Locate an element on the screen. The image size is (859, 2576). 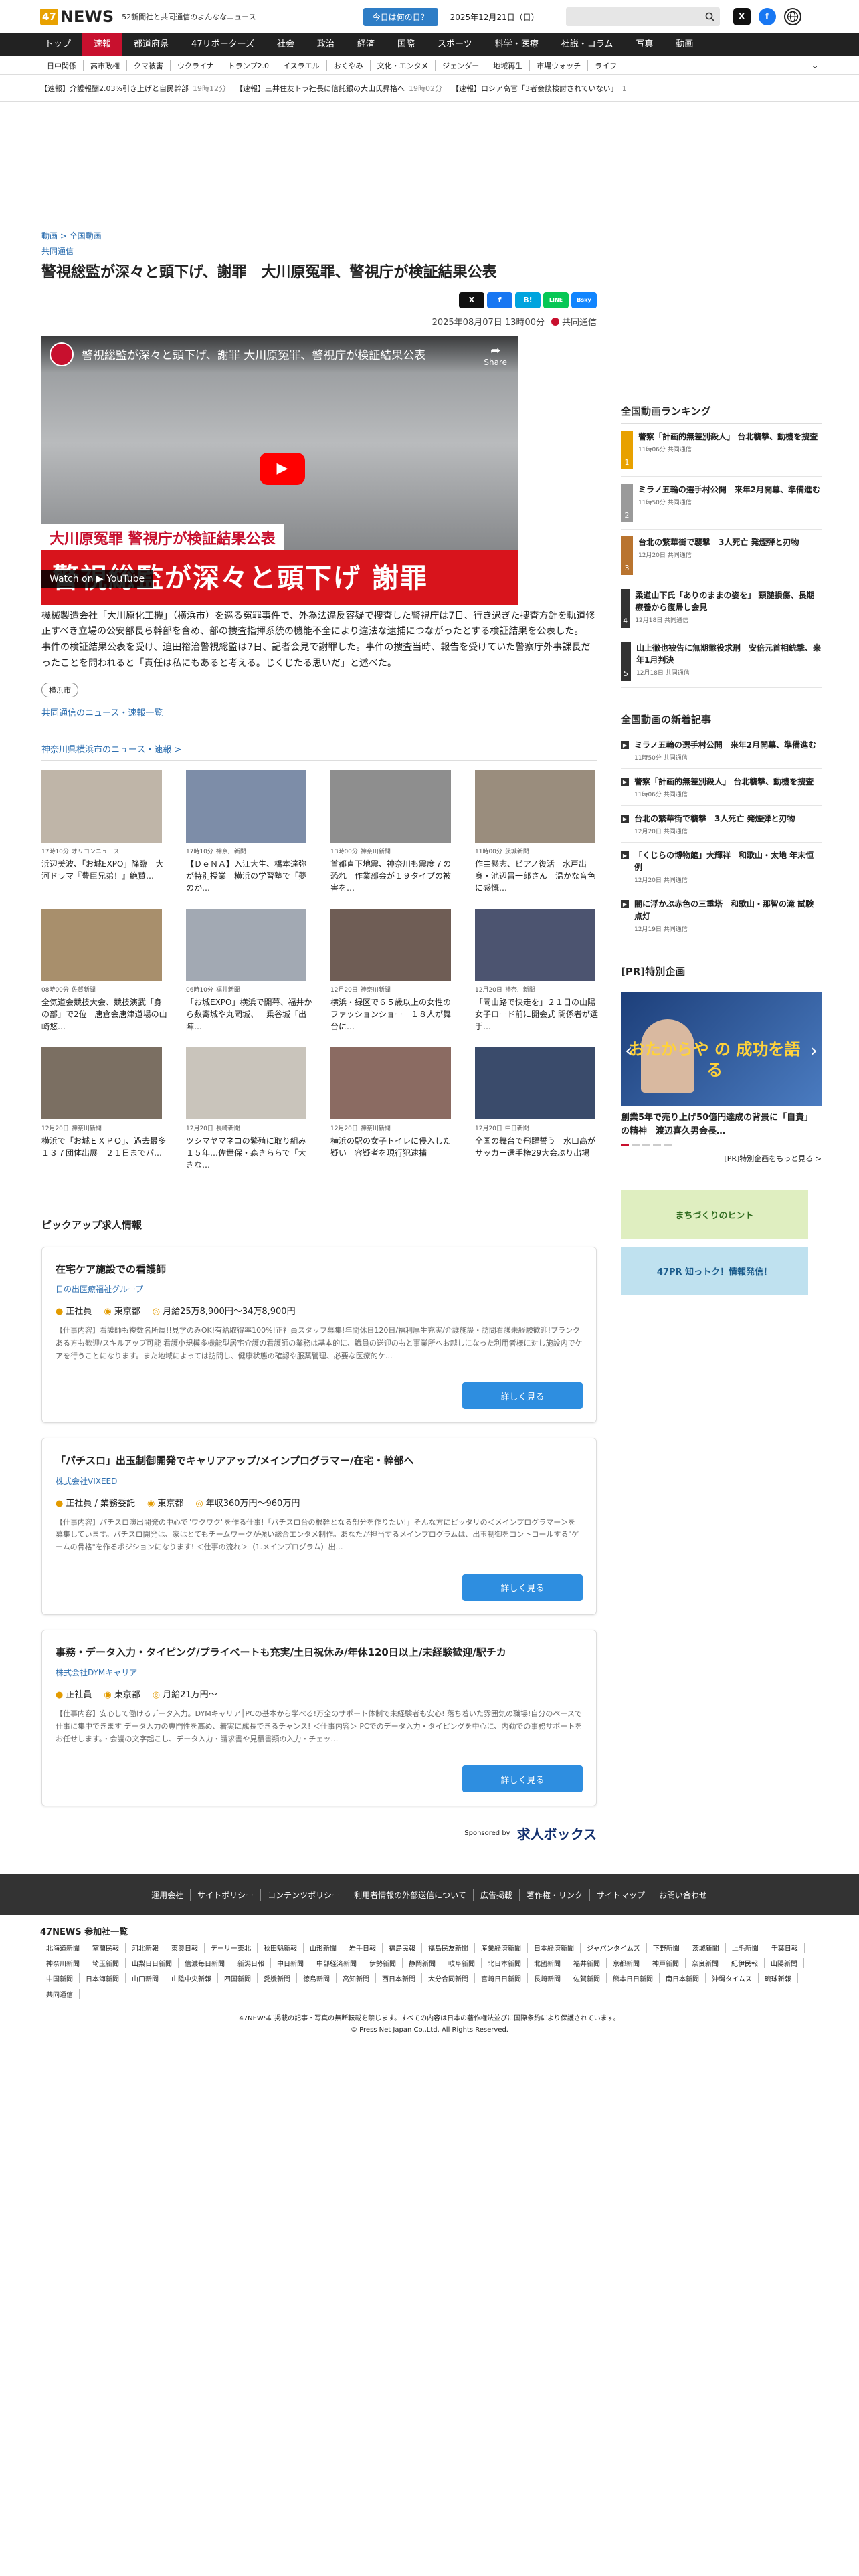
nav-item: 動画 is located at coordinates (684, 44).